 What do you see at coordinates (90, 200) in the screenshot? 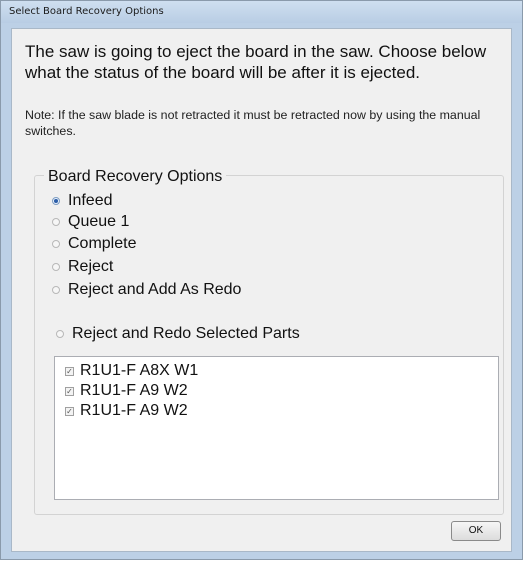
I see `radio-label: Infeed` at bounding box center [90, 200].